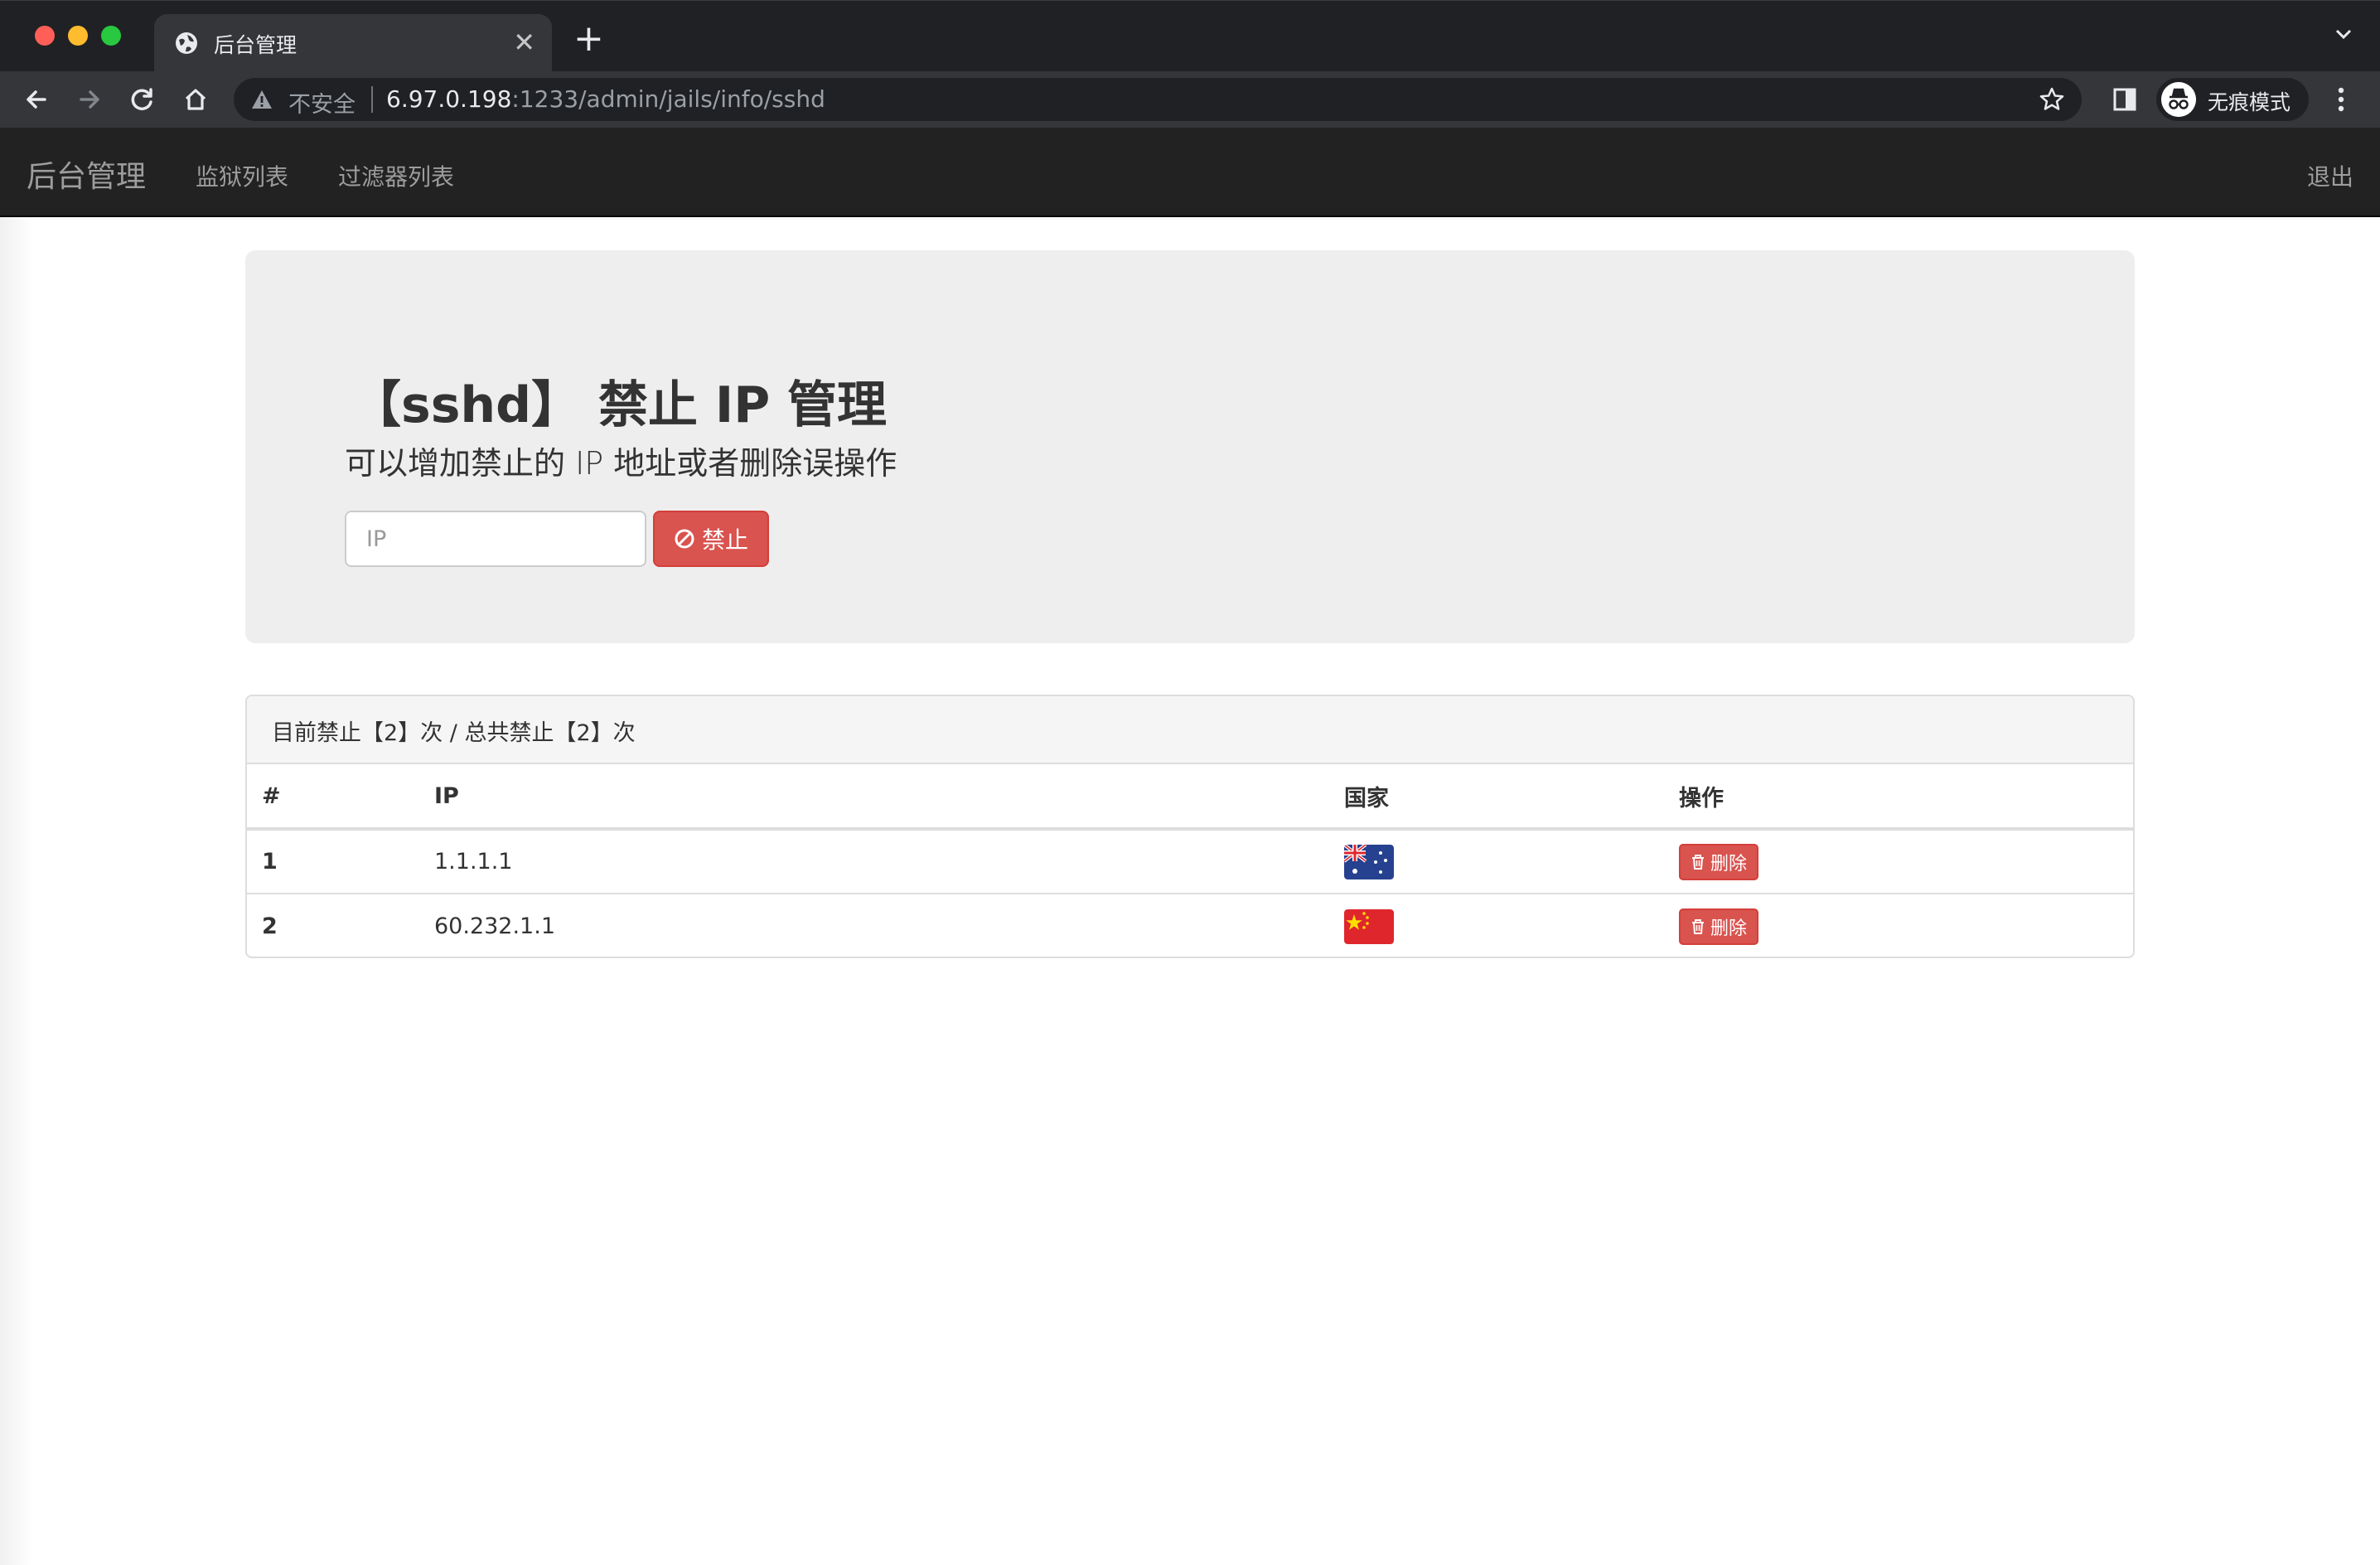 This screenshot has height=1565, width=2380. What do you see at coordinates (874, 861) in the screenshot?
I see `row-ip: 1.1.1.1` at bounding box center [874, 861].